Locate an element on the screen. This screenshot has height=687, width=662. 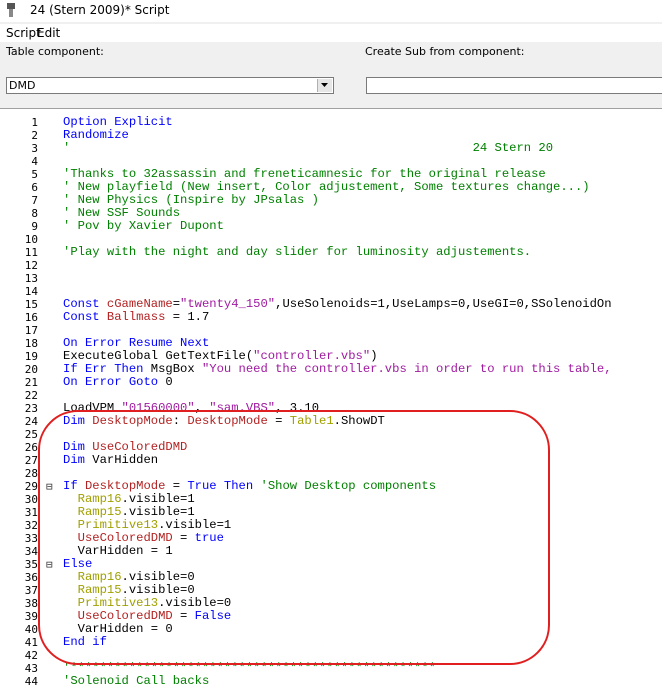
chevron-down-icon is located at coordinates (324, 85).